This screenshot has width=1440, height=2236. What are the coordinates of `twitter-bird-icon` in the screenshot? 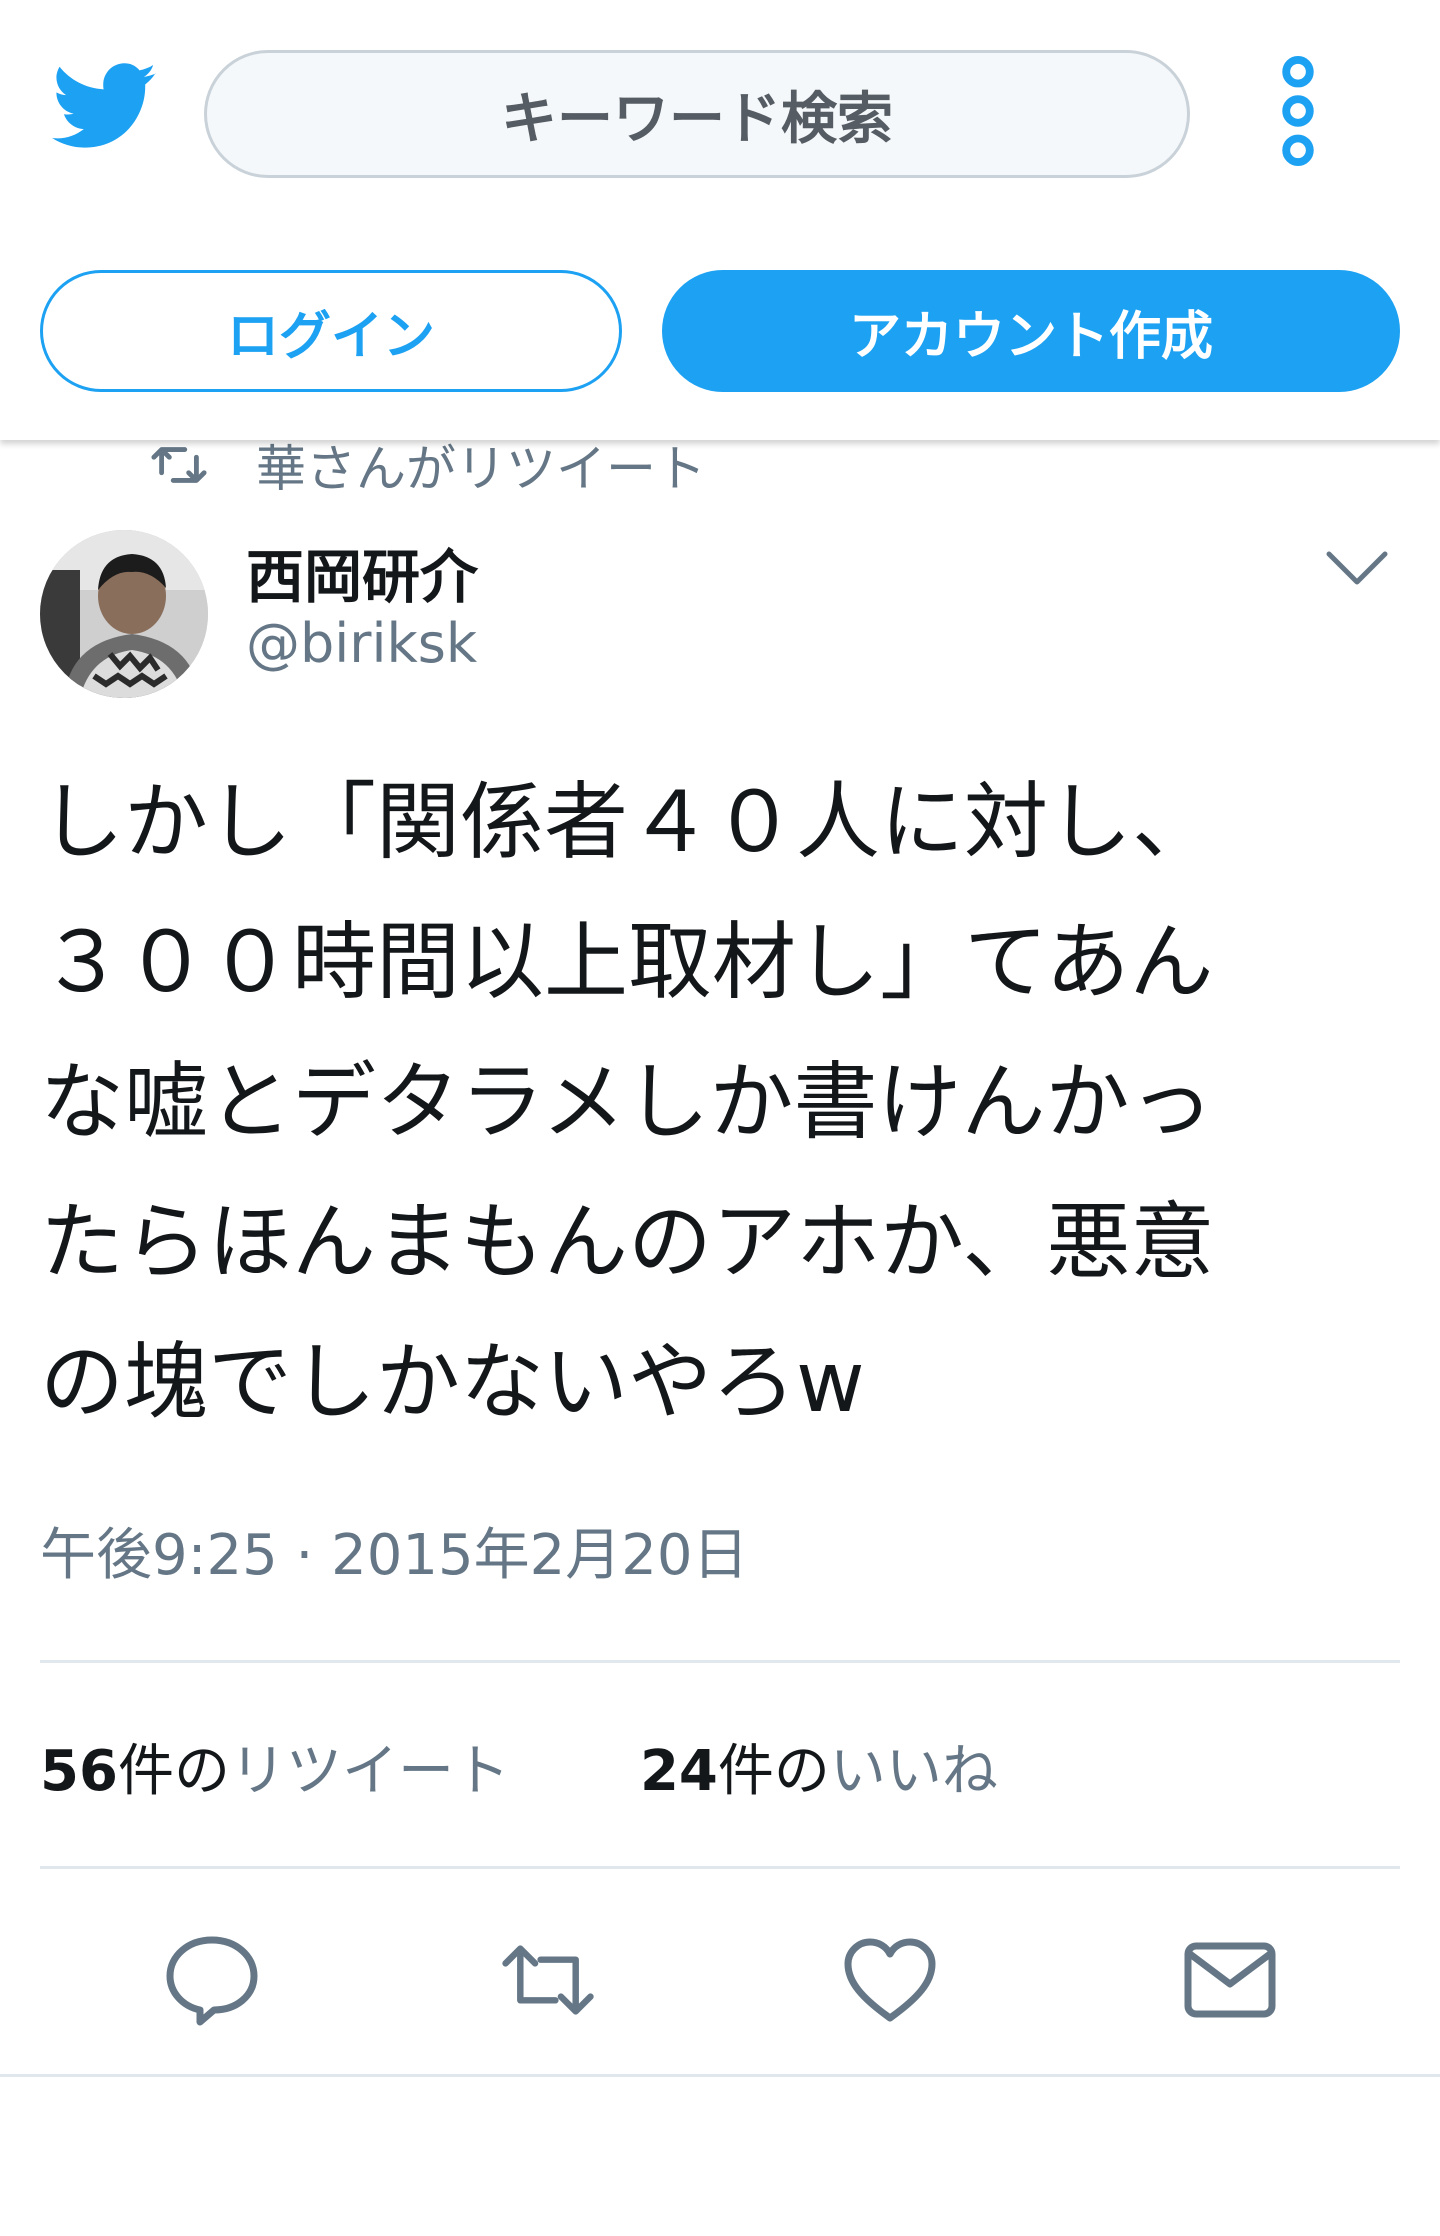 It's located at (105, 107).